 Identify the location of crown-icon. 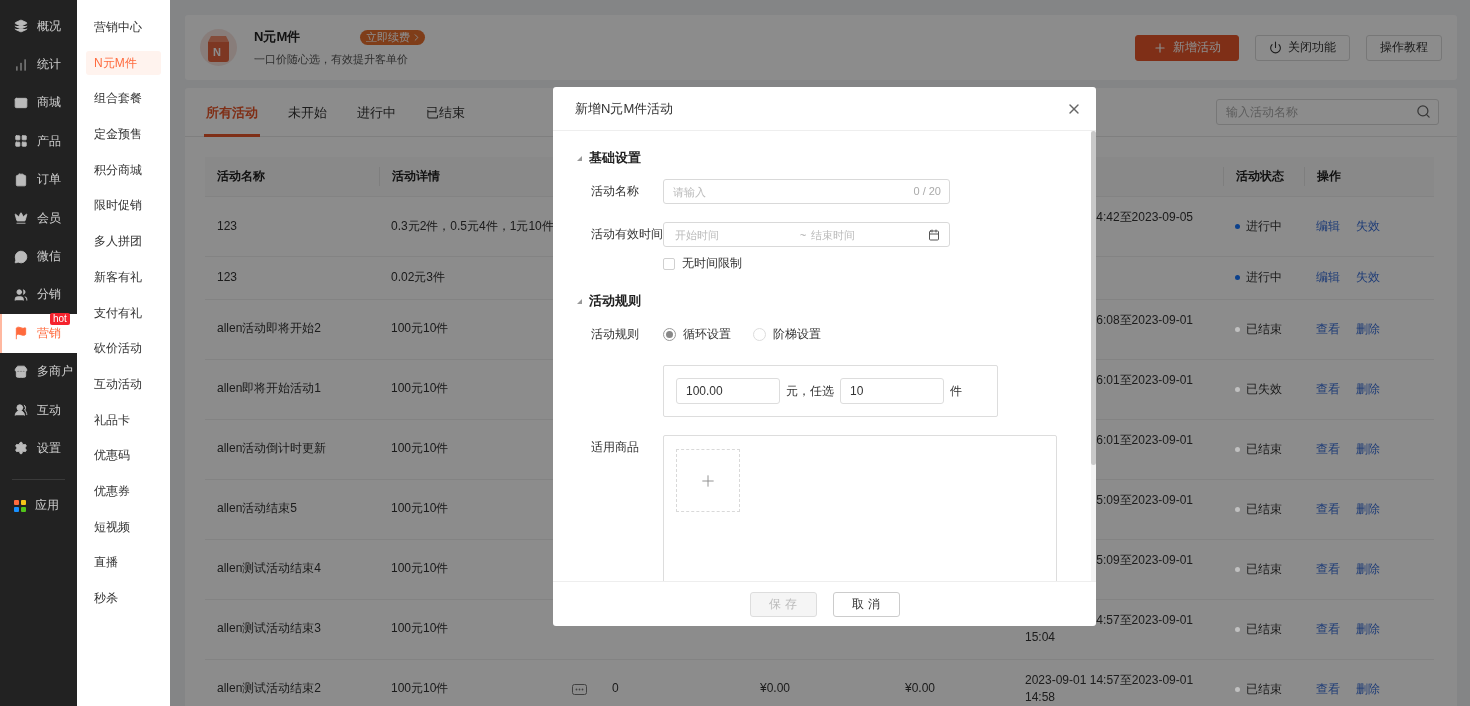
(21, 218).